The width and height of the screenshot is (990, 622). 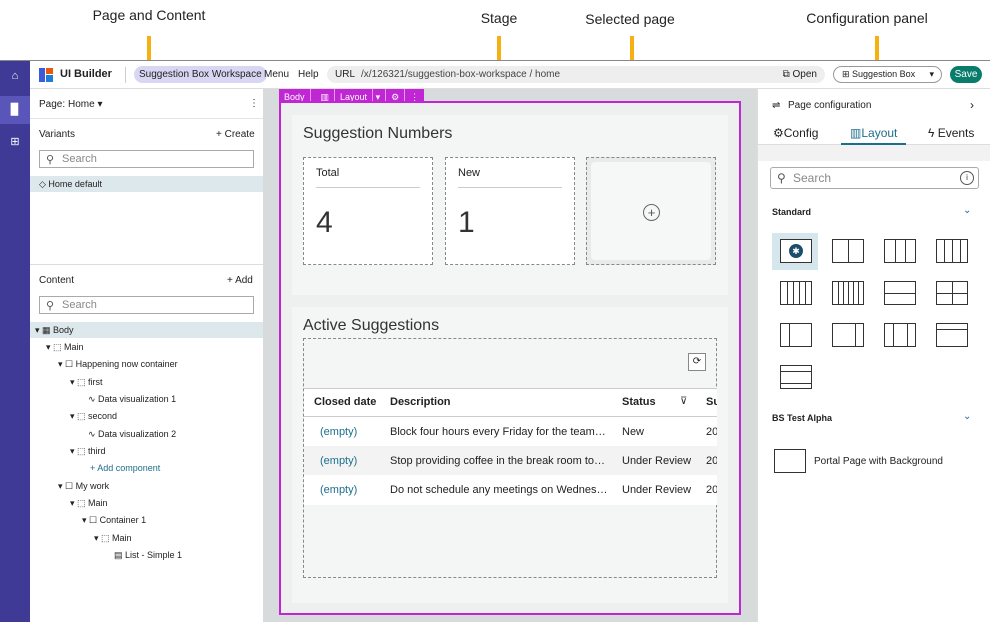 What do you see at coordinates (54, 330) in the screenshot?
I see `tree-item-body: ▾ ▦ Body` at bounding box center [54, 330].